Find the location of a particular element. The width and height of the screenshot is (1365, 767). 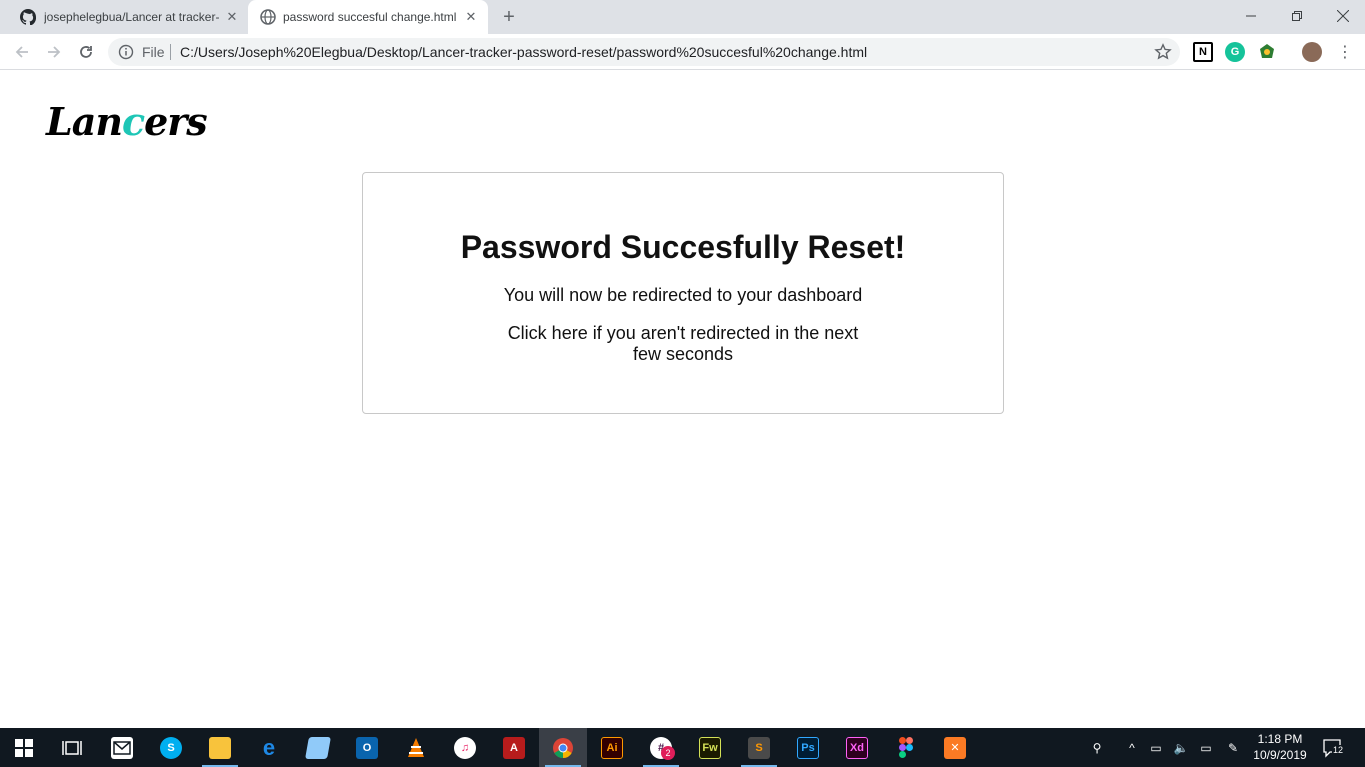

xampp-icon: ✕ is located at coordinates (955, 747).